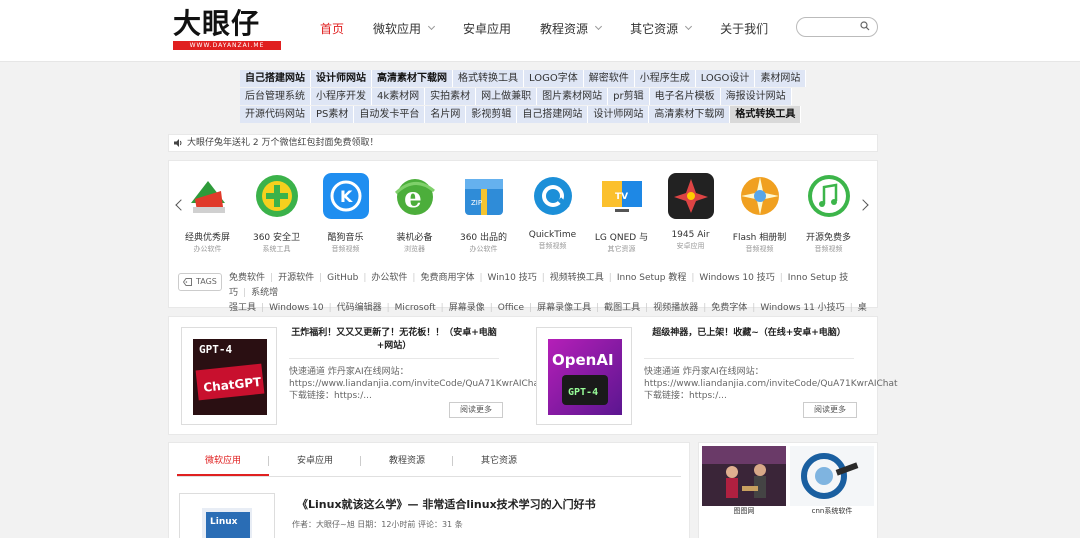 The height and width of the screenshot is (538, 1080). I want to click on article-thumb-card: OpenAI GPT-4, so click(584, 376).